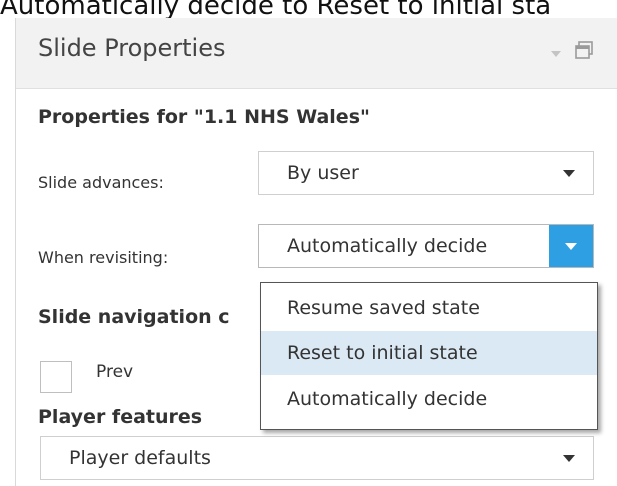  What do you see at coordinates (204, 117) in the screenshot?
I see `properties-heading: Properties for "1.1 NHS Wales"` at bounding box center [204, 117].